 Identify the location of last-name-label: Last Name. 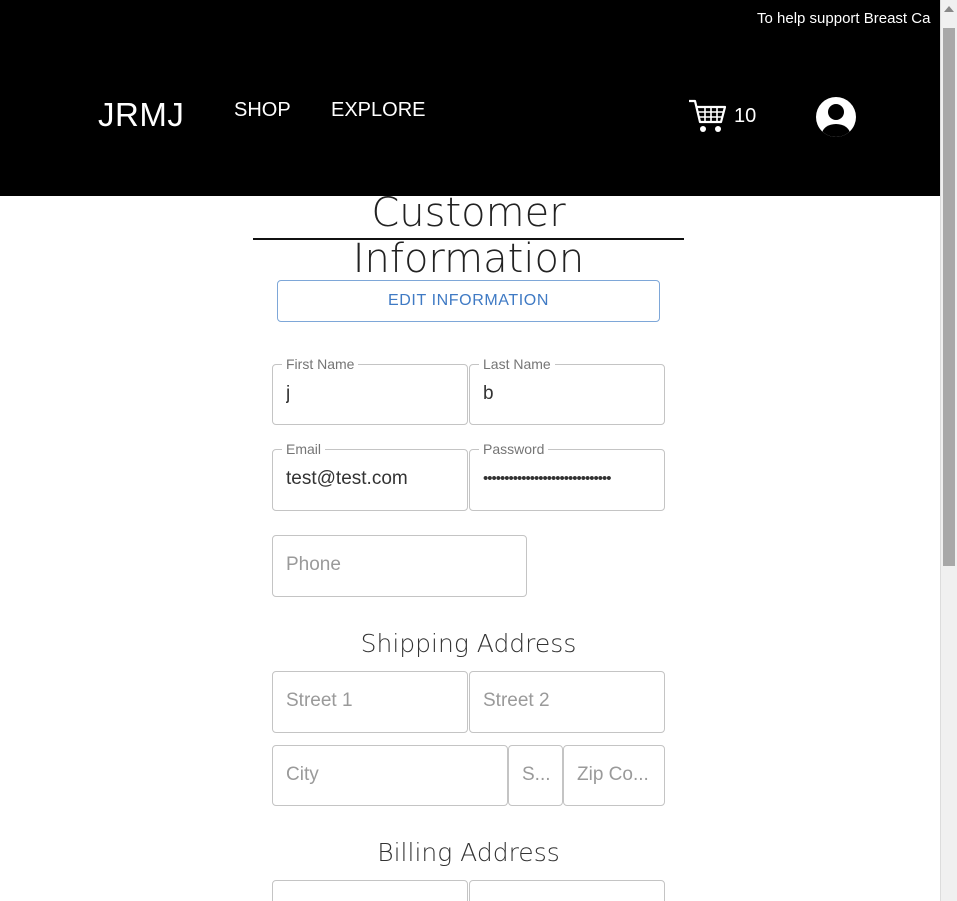
(517, 364).